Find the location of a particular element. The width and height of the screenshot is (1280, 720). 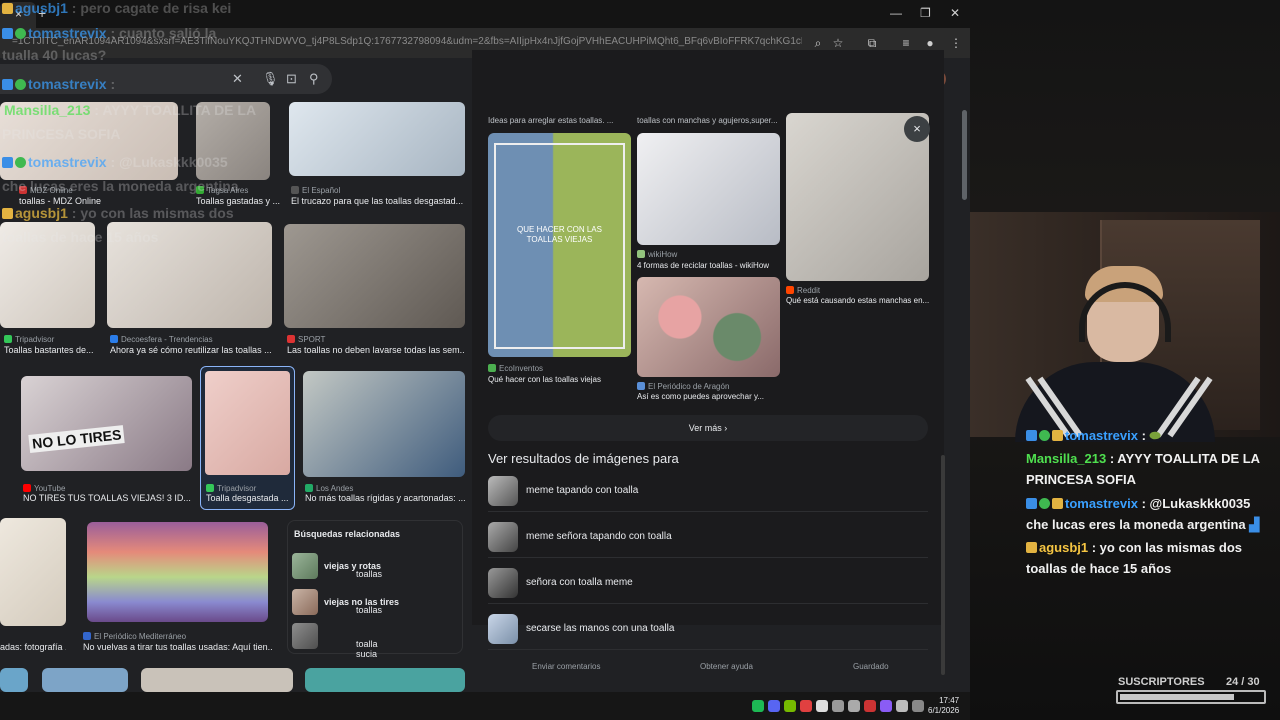

suggestion-row: secarse las manos con una toalla is located at coordinates (708, 629).